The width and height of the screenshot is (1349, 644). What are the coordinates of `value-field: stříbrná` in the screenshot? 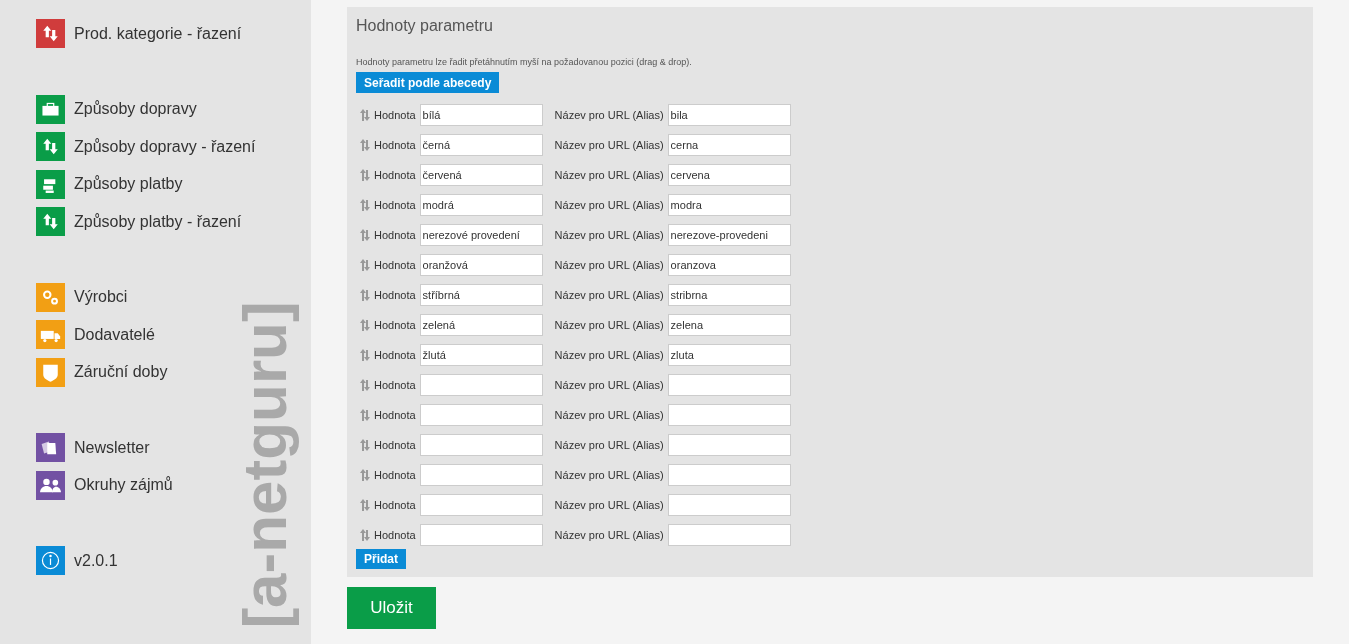 It's located at (481, 295).